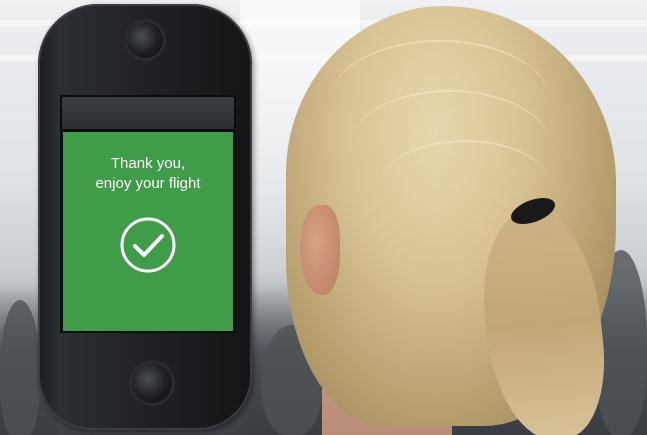 The image size is (647, 435). I want to click on kiosk-screen: Thank you, enjoy your flight, so click(148, 231).